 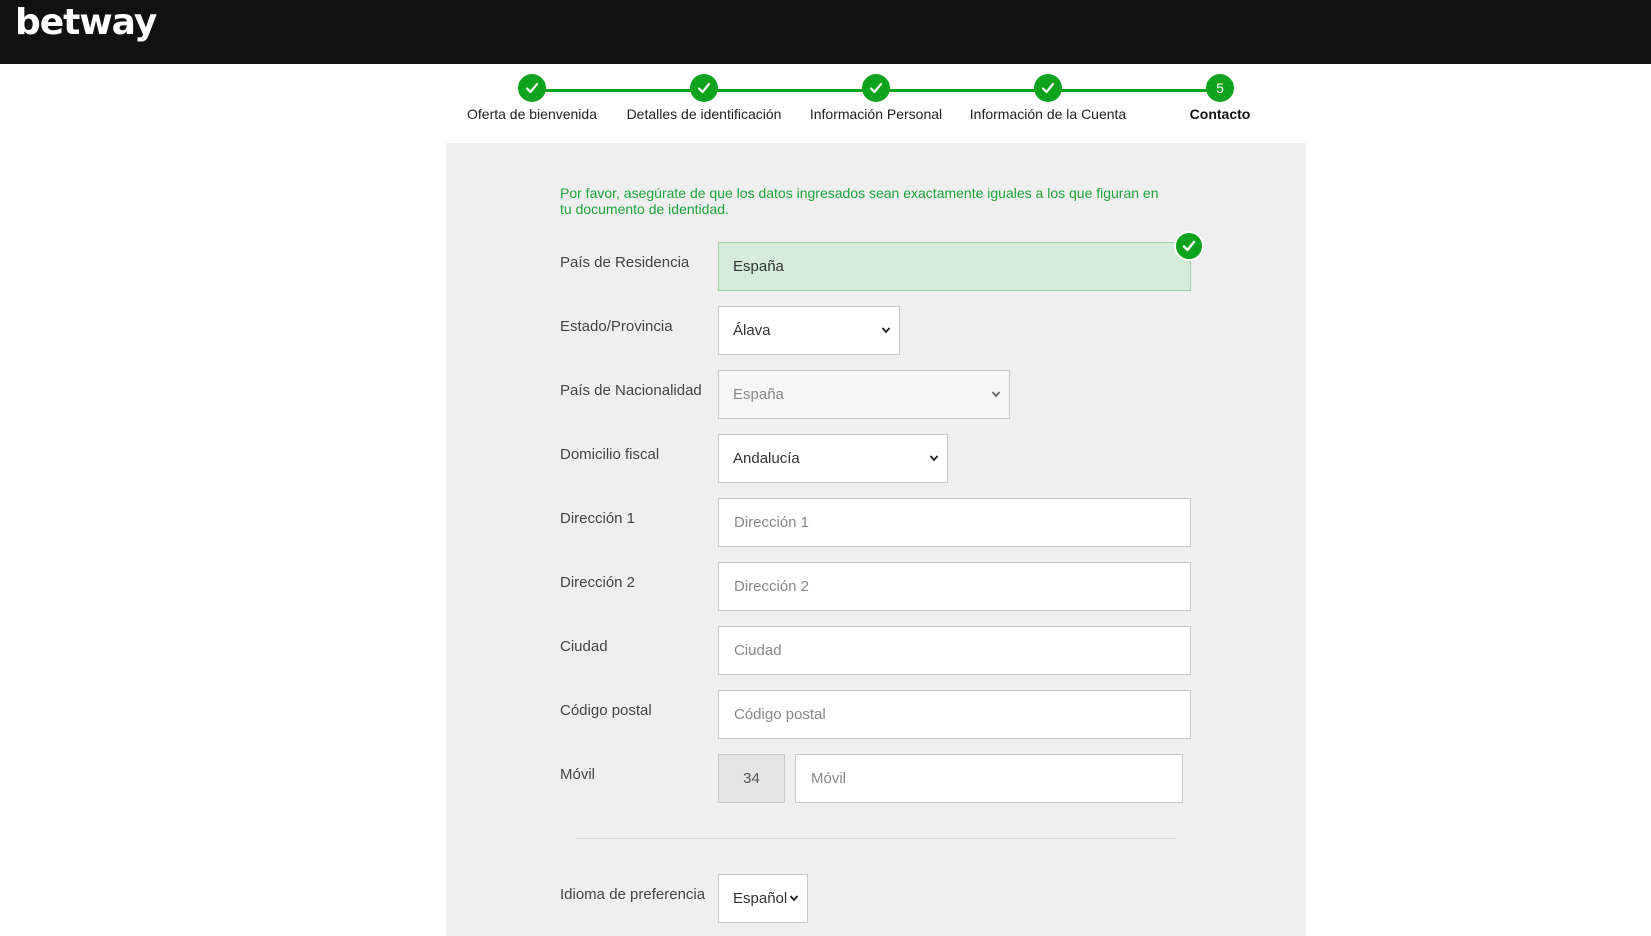 I want to click on residence-label: País de Residencia, so click(x=625, y=262).